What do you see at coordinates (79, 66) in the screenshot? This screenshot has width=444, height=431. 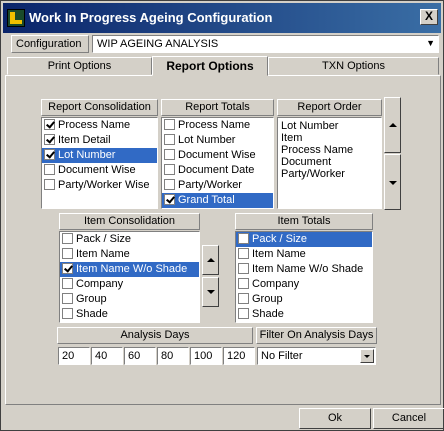 I see `tab-print-options: Print Options` at bounding box center [79, 66].